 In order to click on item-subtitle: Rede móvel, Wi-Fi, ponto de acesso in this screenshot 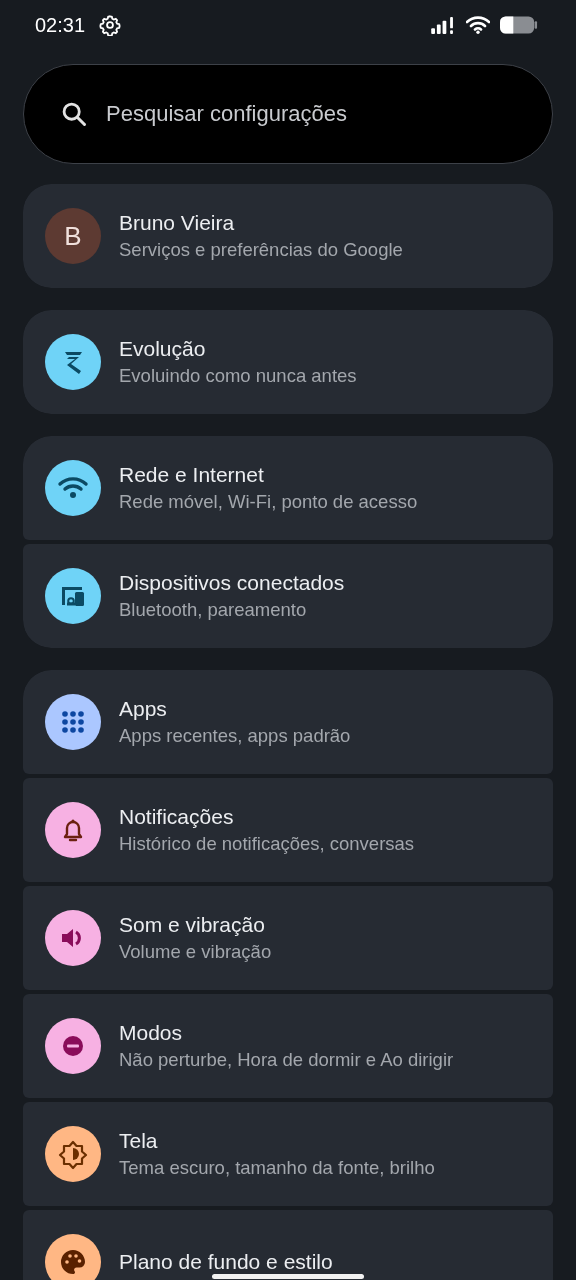, I will do `click(268, 502)`.